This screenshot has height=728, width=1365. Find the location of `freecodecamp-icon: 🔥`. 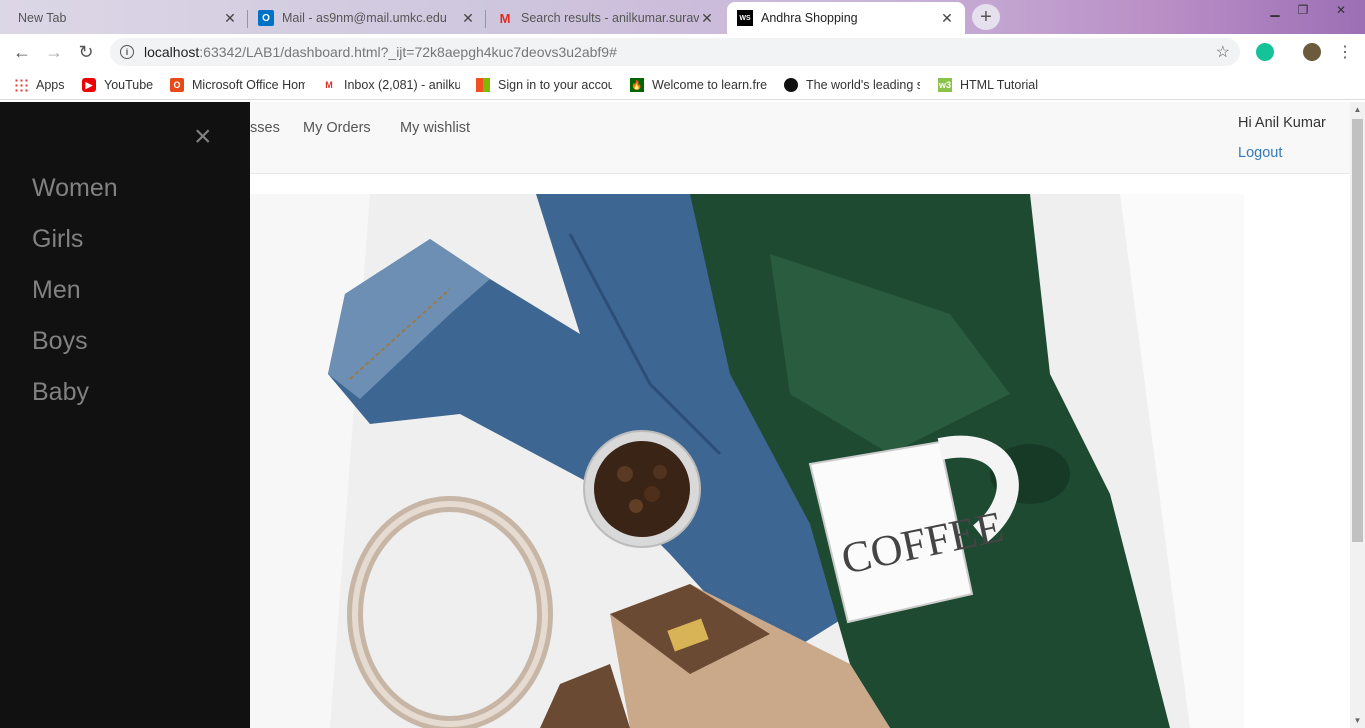

freecodecamp-icon: 🔥 is located at coordinates (637, 85).